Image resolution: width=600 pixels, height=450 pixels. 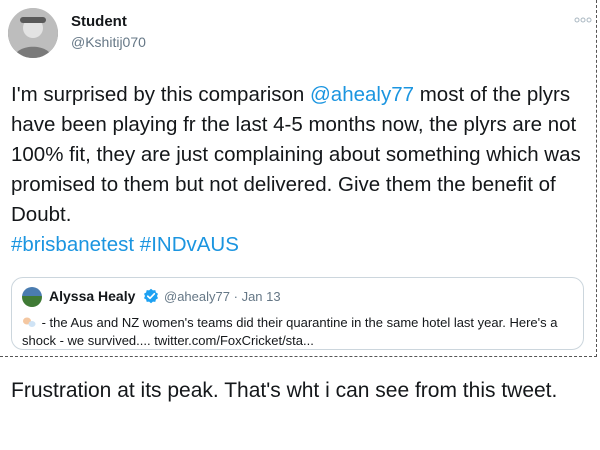 What do you see at coordinates (92, 296) in the screenshot?
I see `quoted-display-name: Alyssa Healy` at bounding box center [92, 296].